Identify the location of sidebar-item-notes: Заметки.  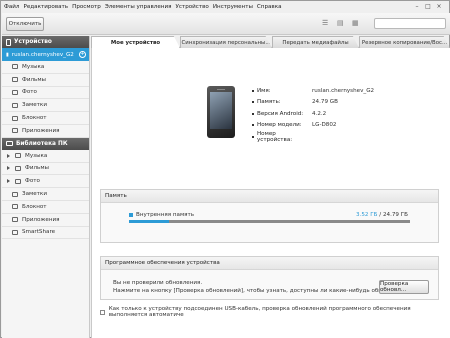
(45, 106).